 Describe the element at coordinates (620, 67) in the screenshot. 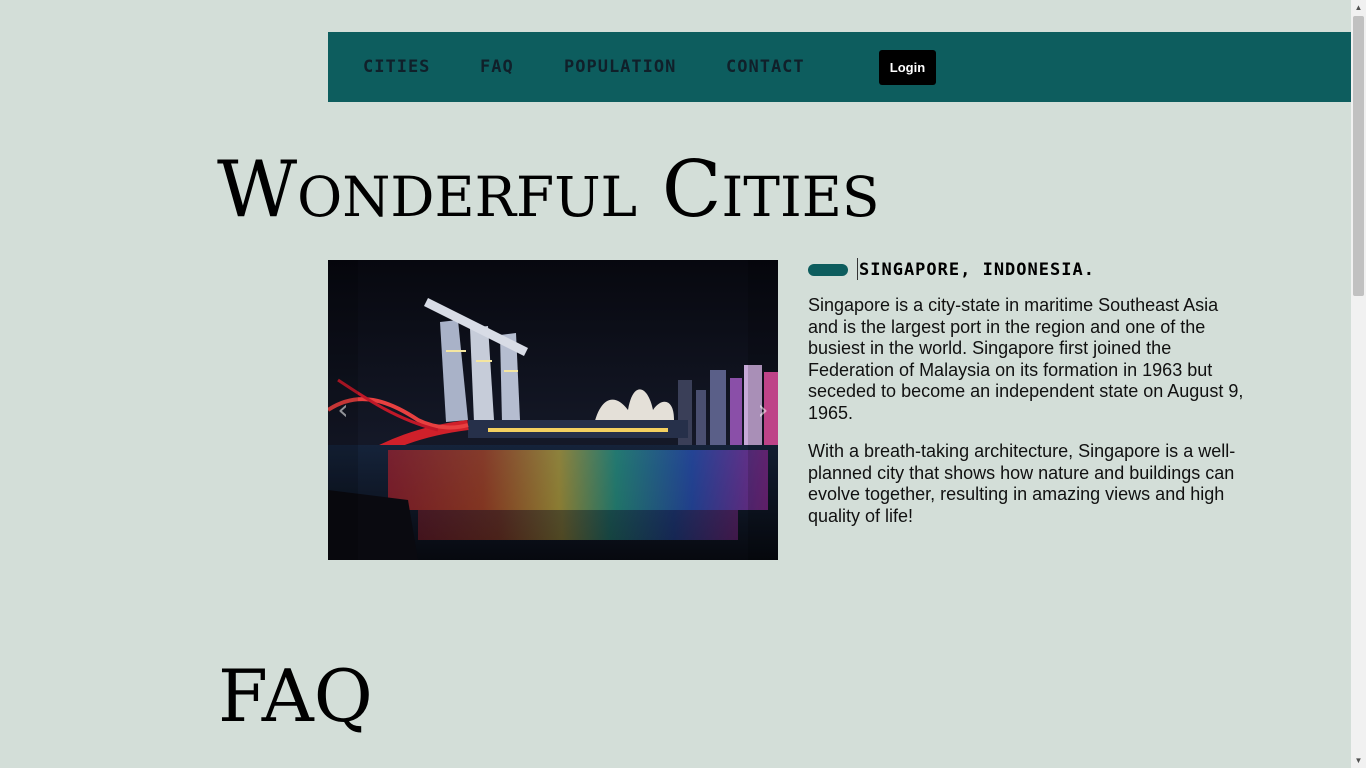

I see `nav-link-population: POPULATION` at that location.